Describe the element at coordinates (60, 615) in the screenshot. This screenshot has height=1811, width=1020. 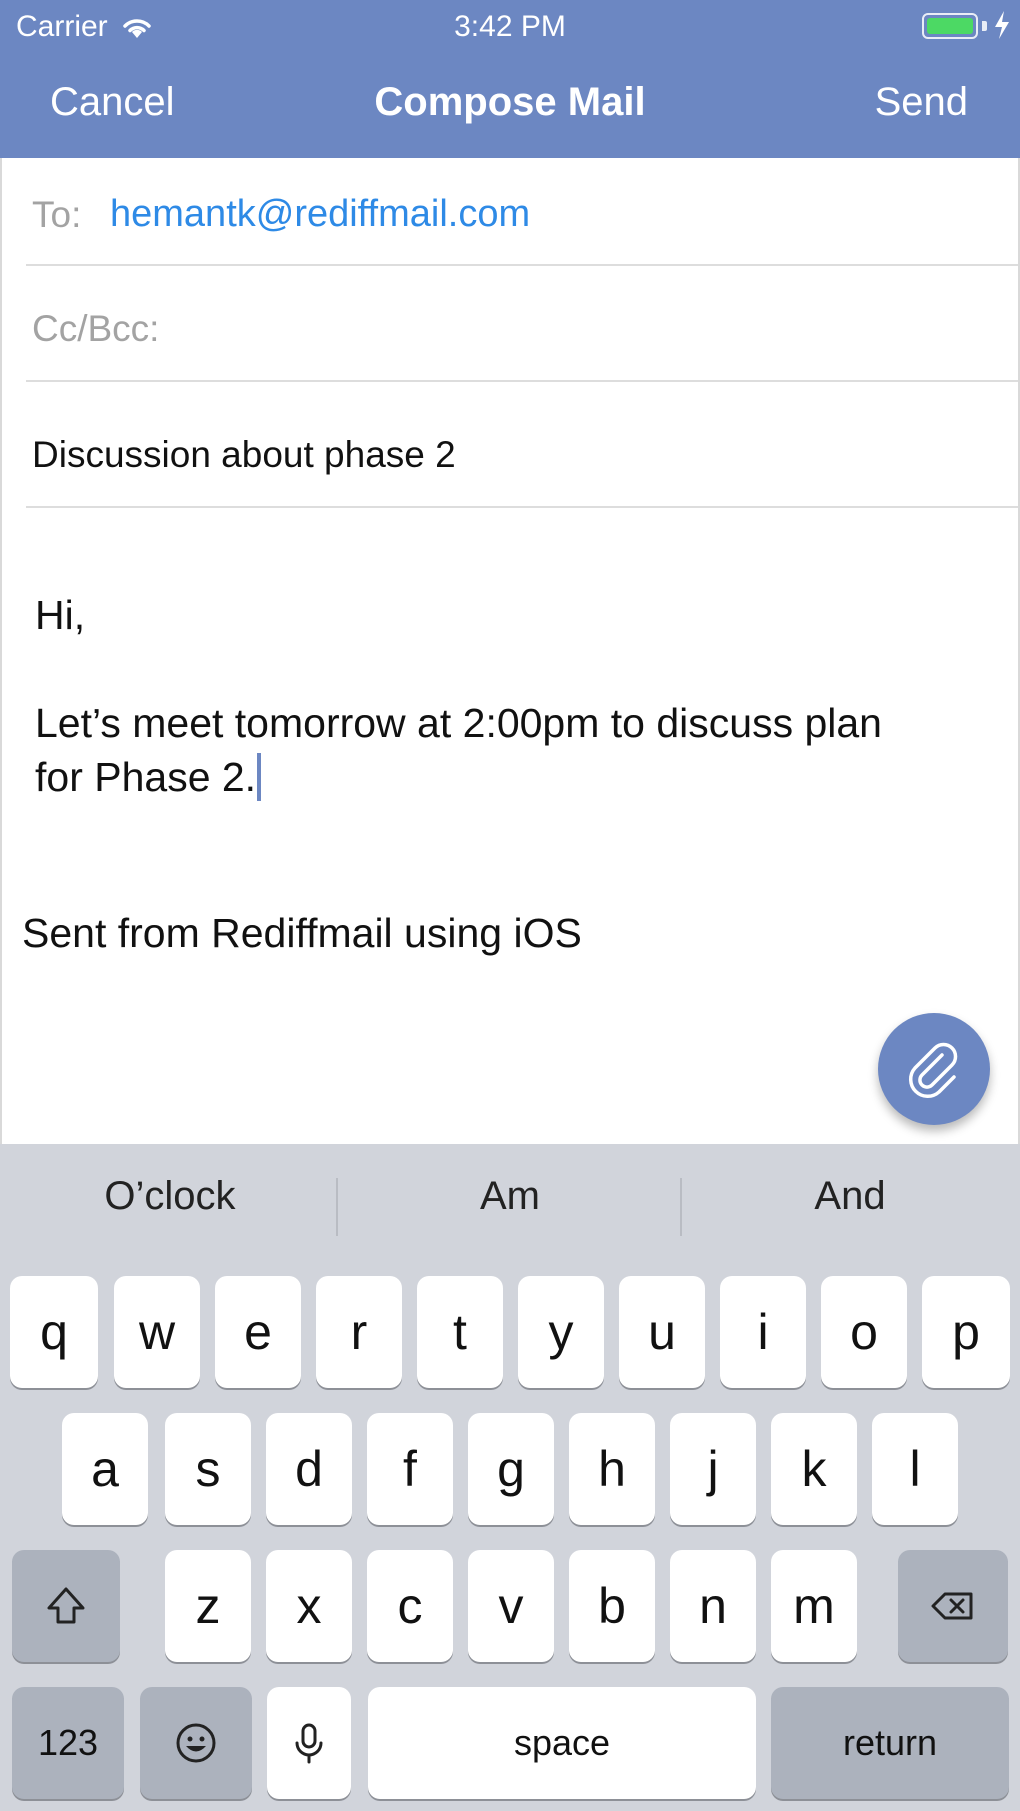
I see `body-line-greeting: Hi,` at that location.